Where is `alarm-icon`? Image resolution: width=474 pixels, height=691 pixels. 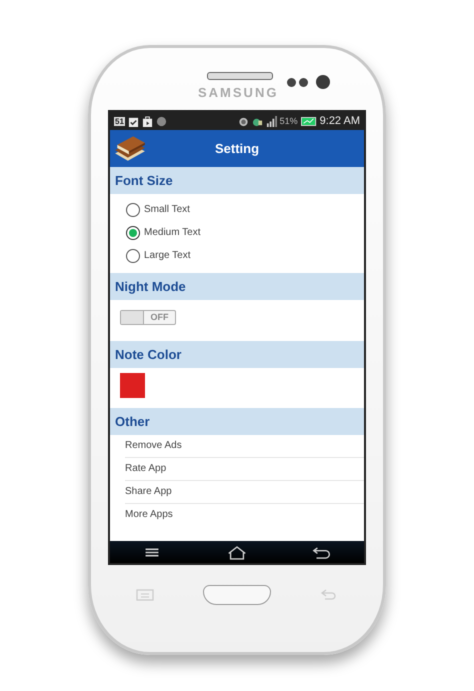 alarm-icon is located at coordinates (243, 121).